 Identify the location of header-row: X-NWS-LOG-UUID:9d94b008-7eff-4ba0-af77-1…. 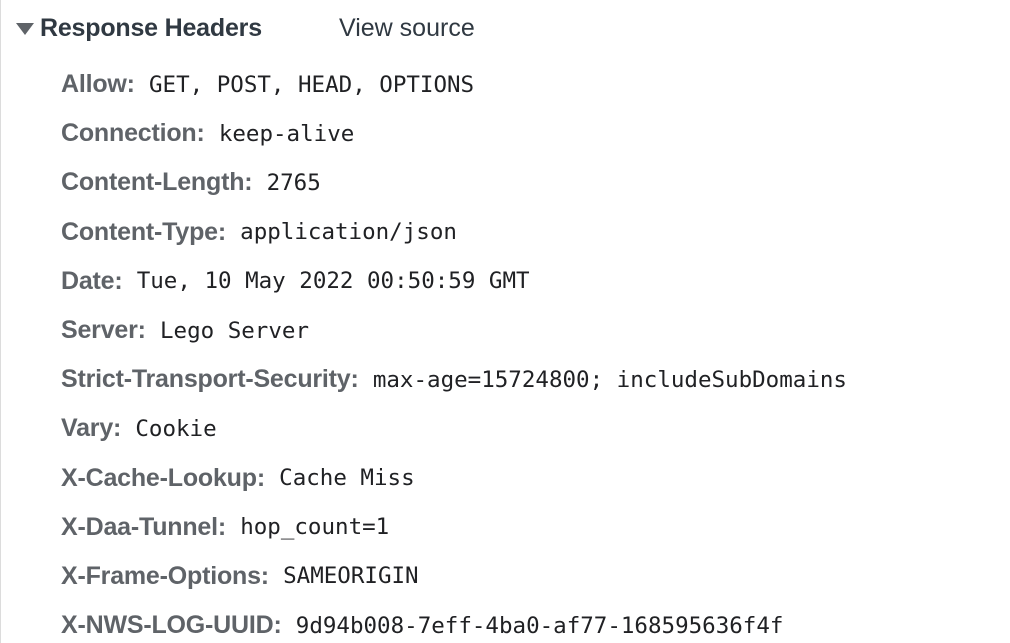
(454, 622).